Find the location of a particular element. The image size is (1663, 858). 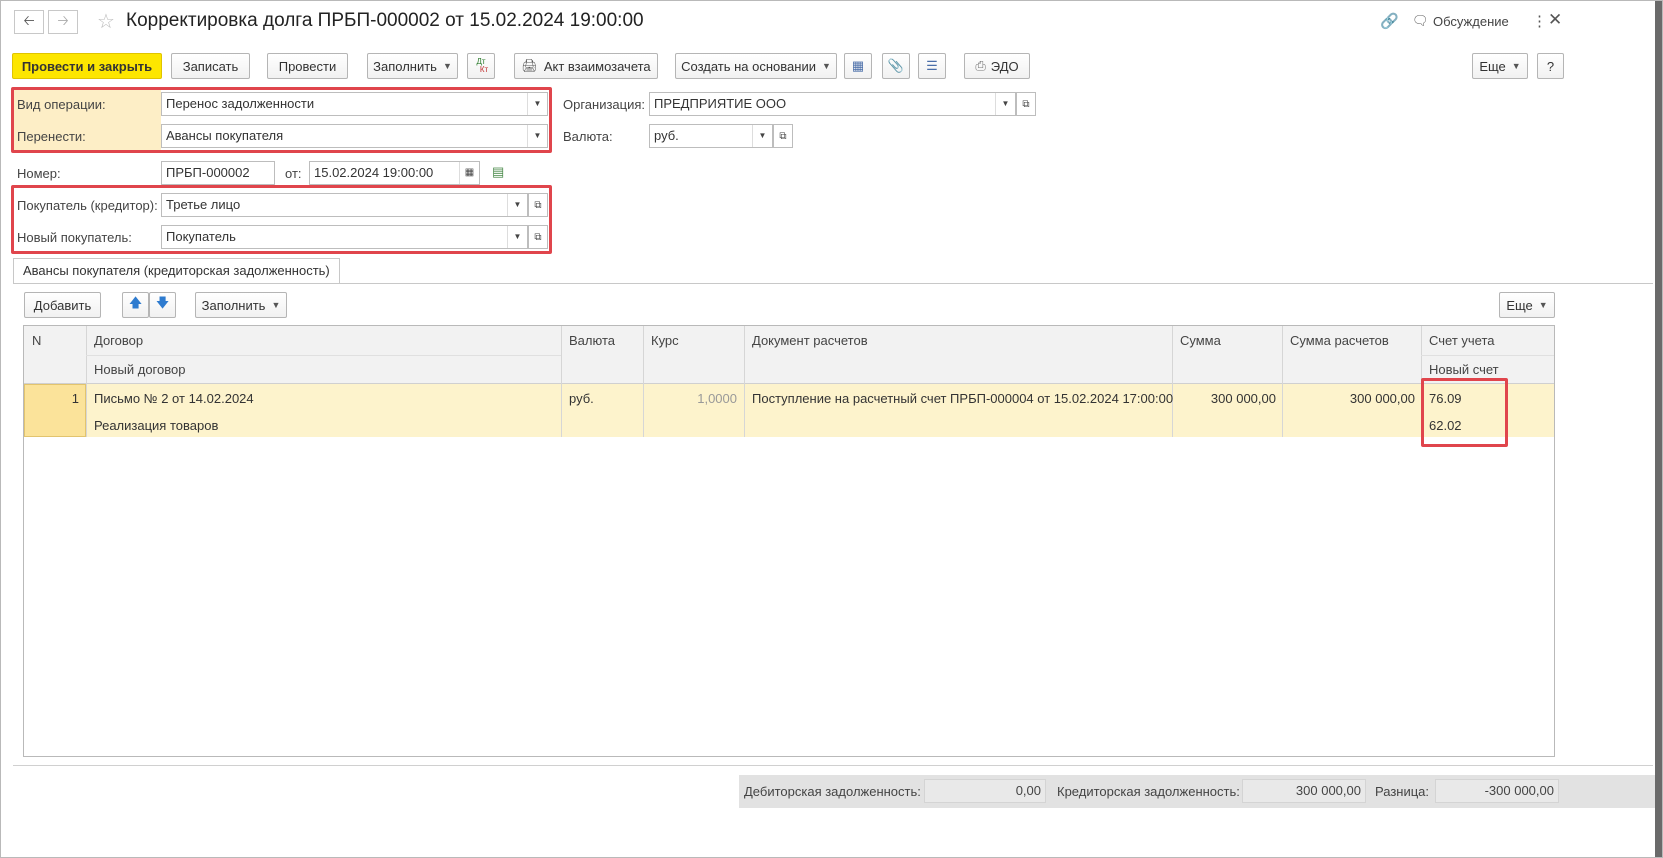

edo-button: ⎙ ЭДО is located at coordinates (997, 66).